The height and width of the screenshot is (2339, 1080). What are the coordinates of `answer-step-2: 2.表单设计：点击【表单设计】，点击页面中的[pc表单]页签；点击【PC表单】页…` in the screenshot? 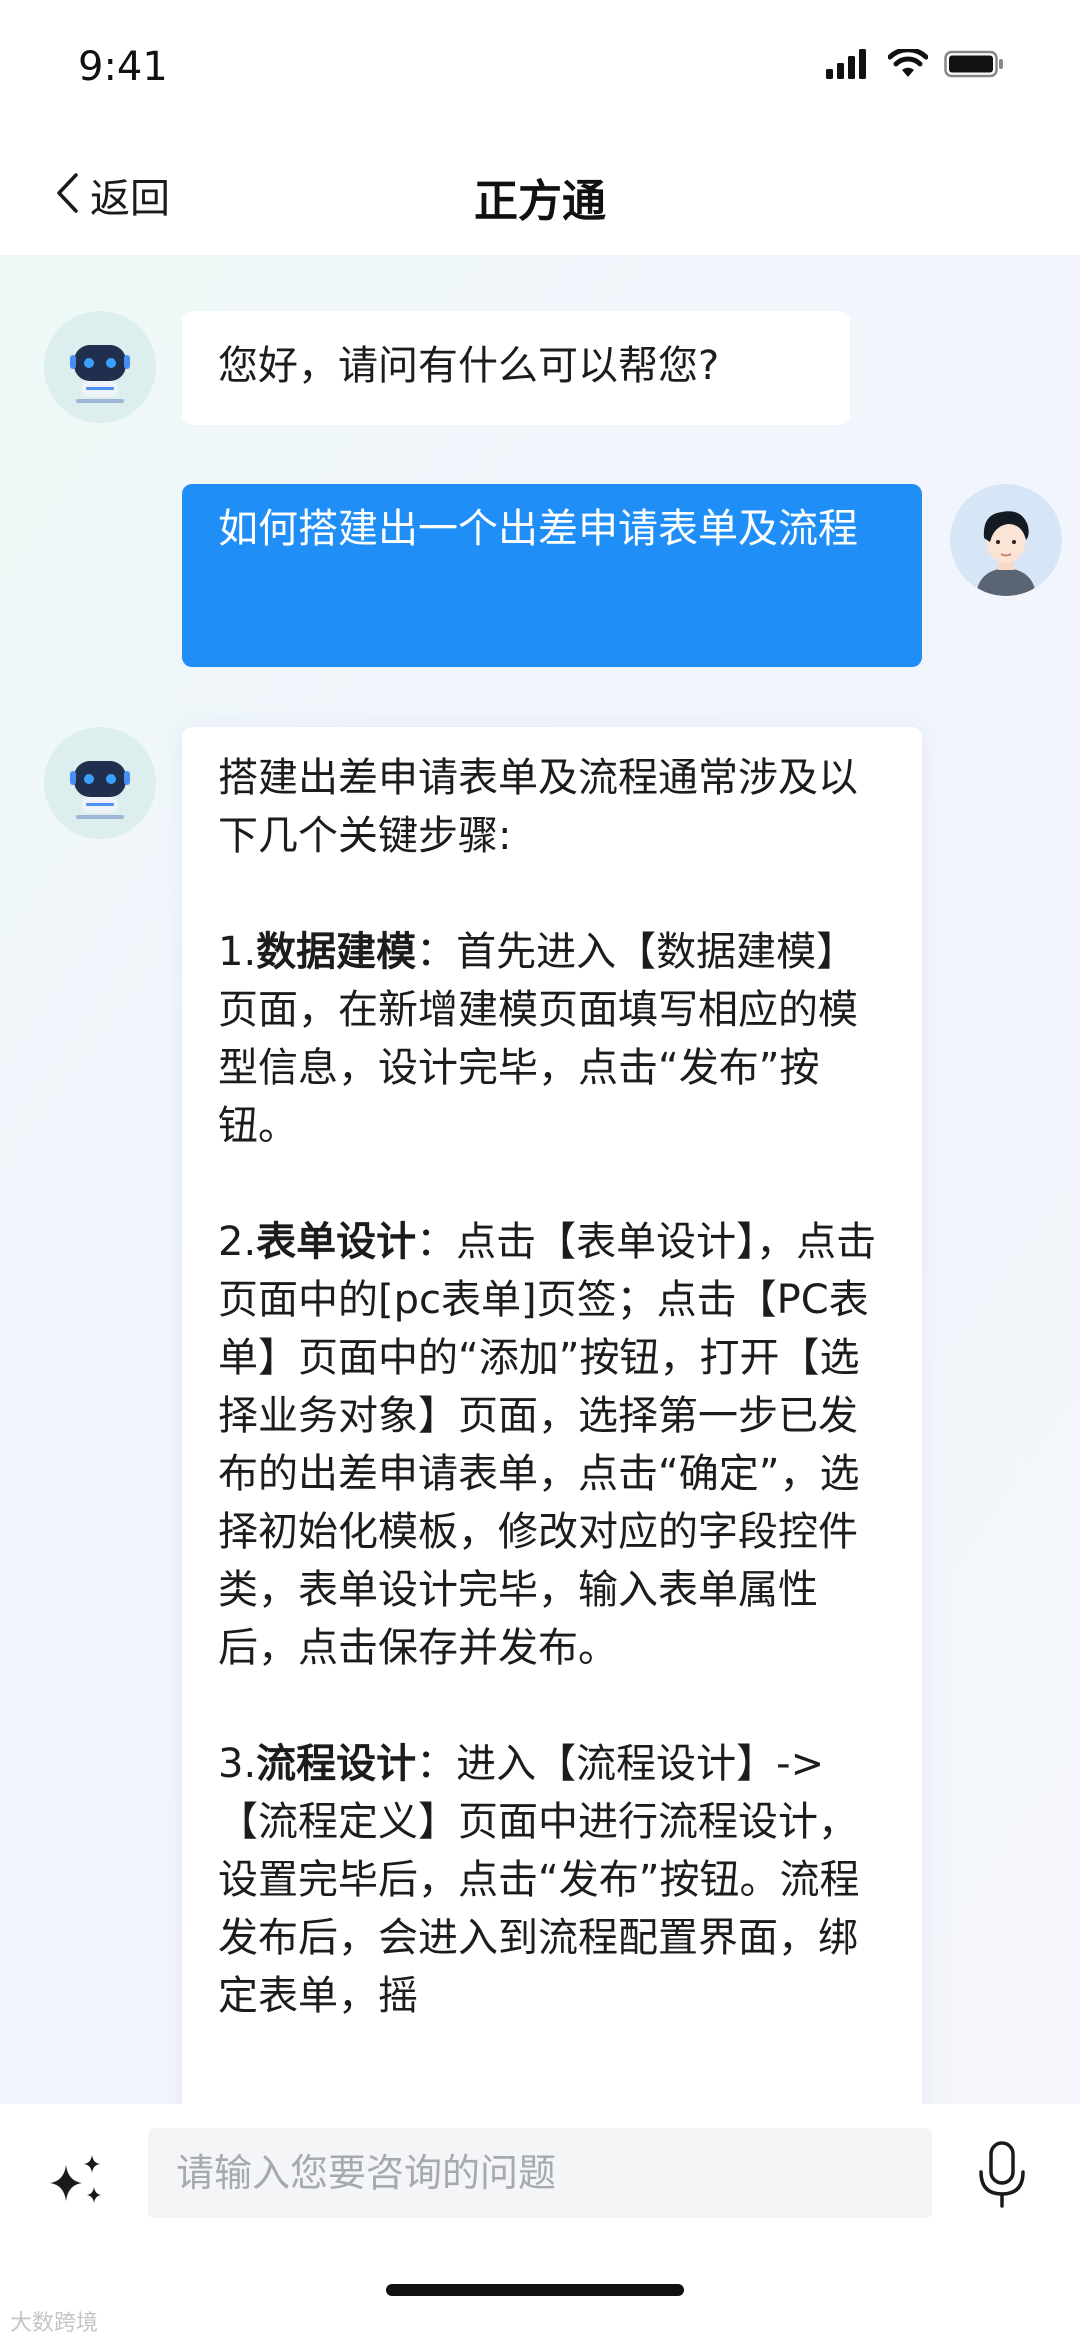 It's located at (552, 1445).